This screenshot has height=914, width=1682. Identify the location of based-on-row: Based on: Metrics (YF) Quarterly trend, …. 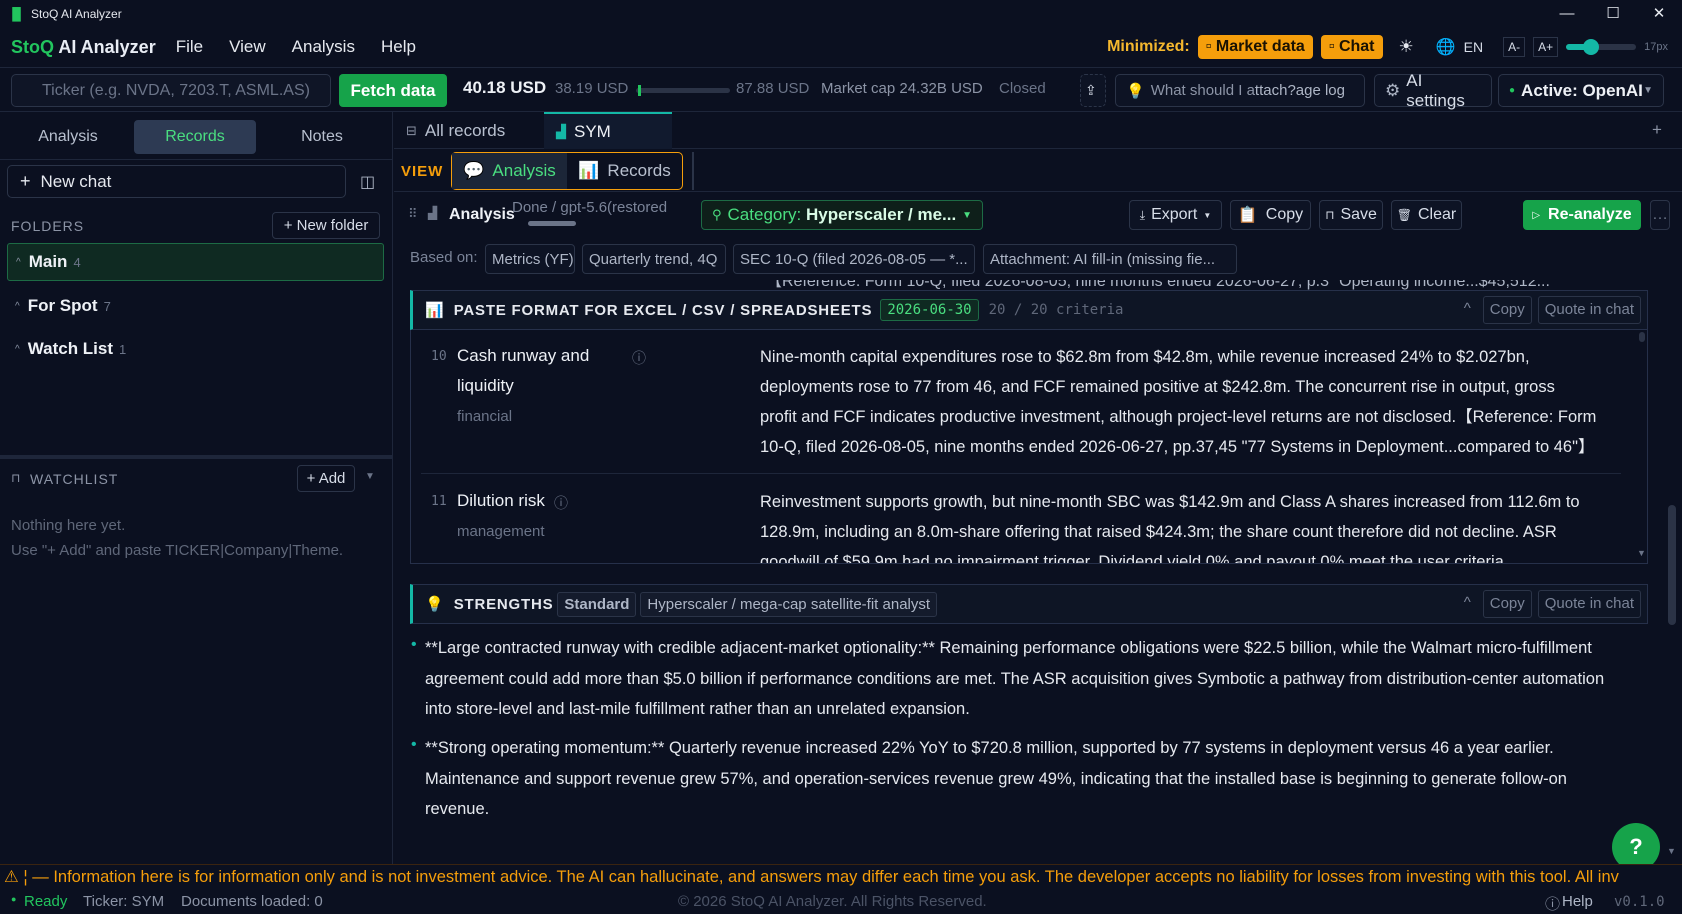
(1038, 259).